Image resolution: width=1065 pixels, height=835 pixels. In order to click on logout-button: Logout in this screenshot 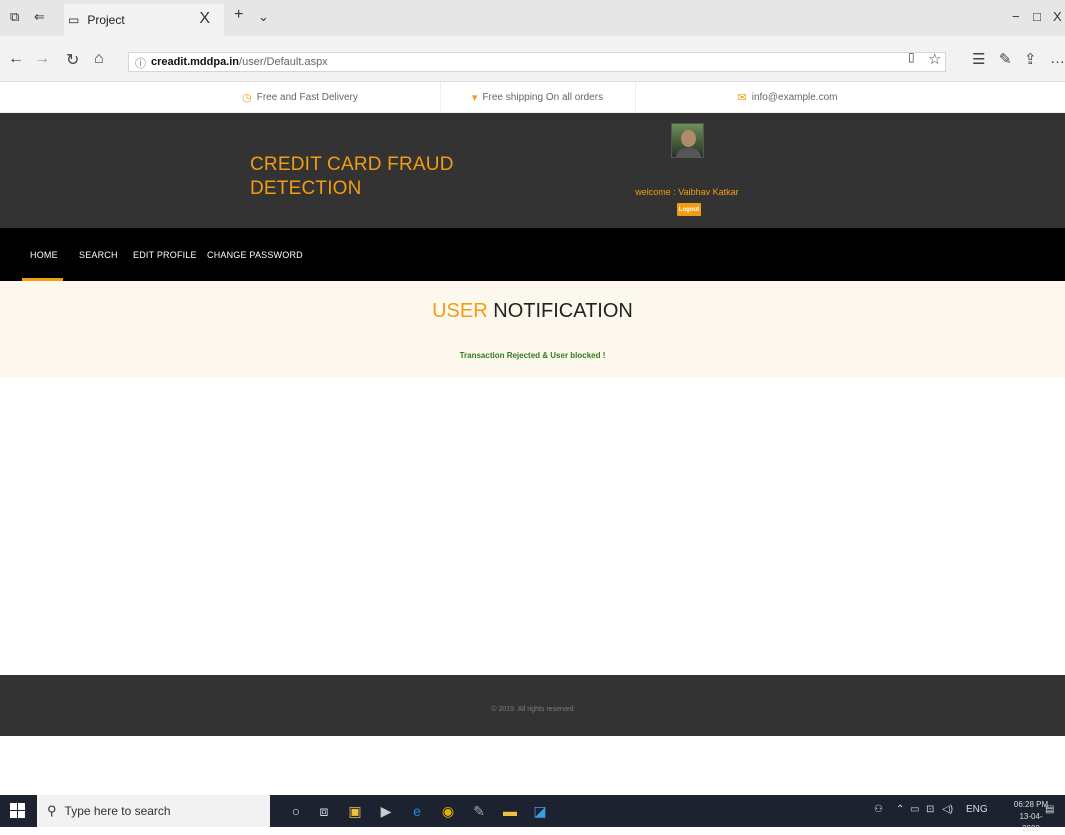, I will do `click(689, 209)`.